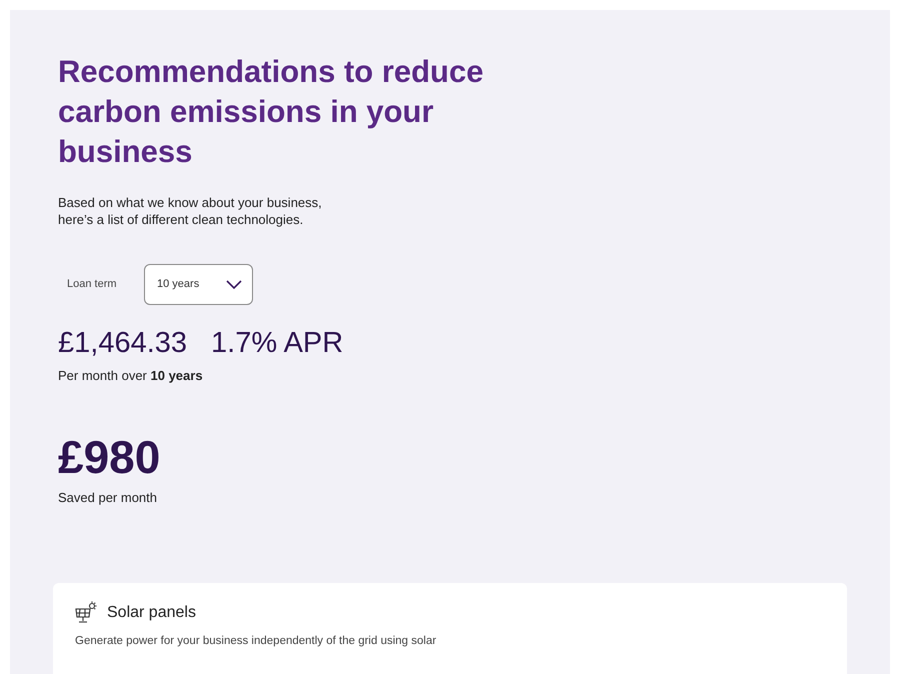  I want to click on loan-term-select: 10 years, so click(198, 284).